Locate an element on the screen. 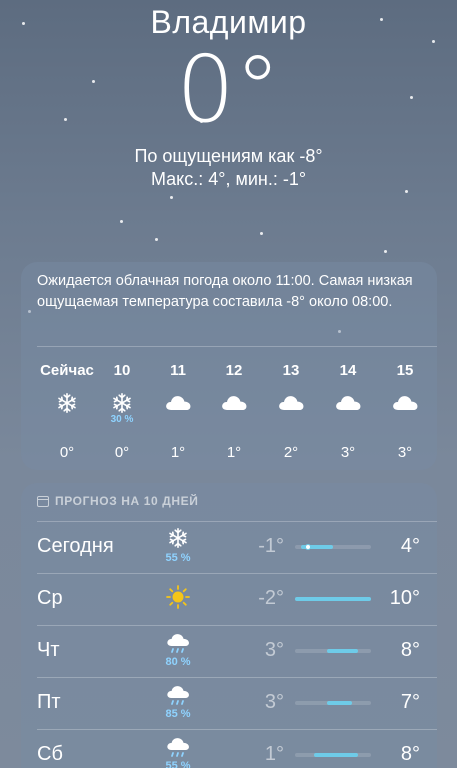 The image size is (457, 768). day-row: Сб 55 % 1° 8° is located at coordinates (229, 748).